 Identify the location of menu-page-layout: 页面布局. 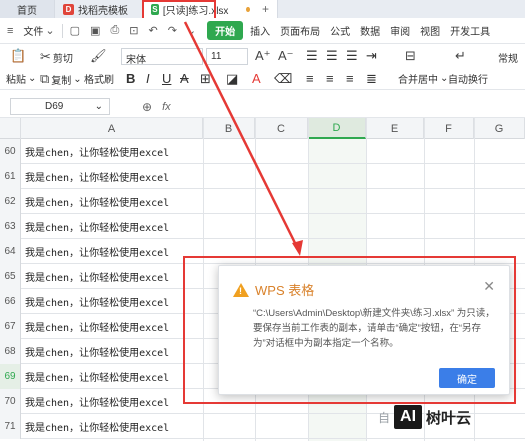
(300, 30).